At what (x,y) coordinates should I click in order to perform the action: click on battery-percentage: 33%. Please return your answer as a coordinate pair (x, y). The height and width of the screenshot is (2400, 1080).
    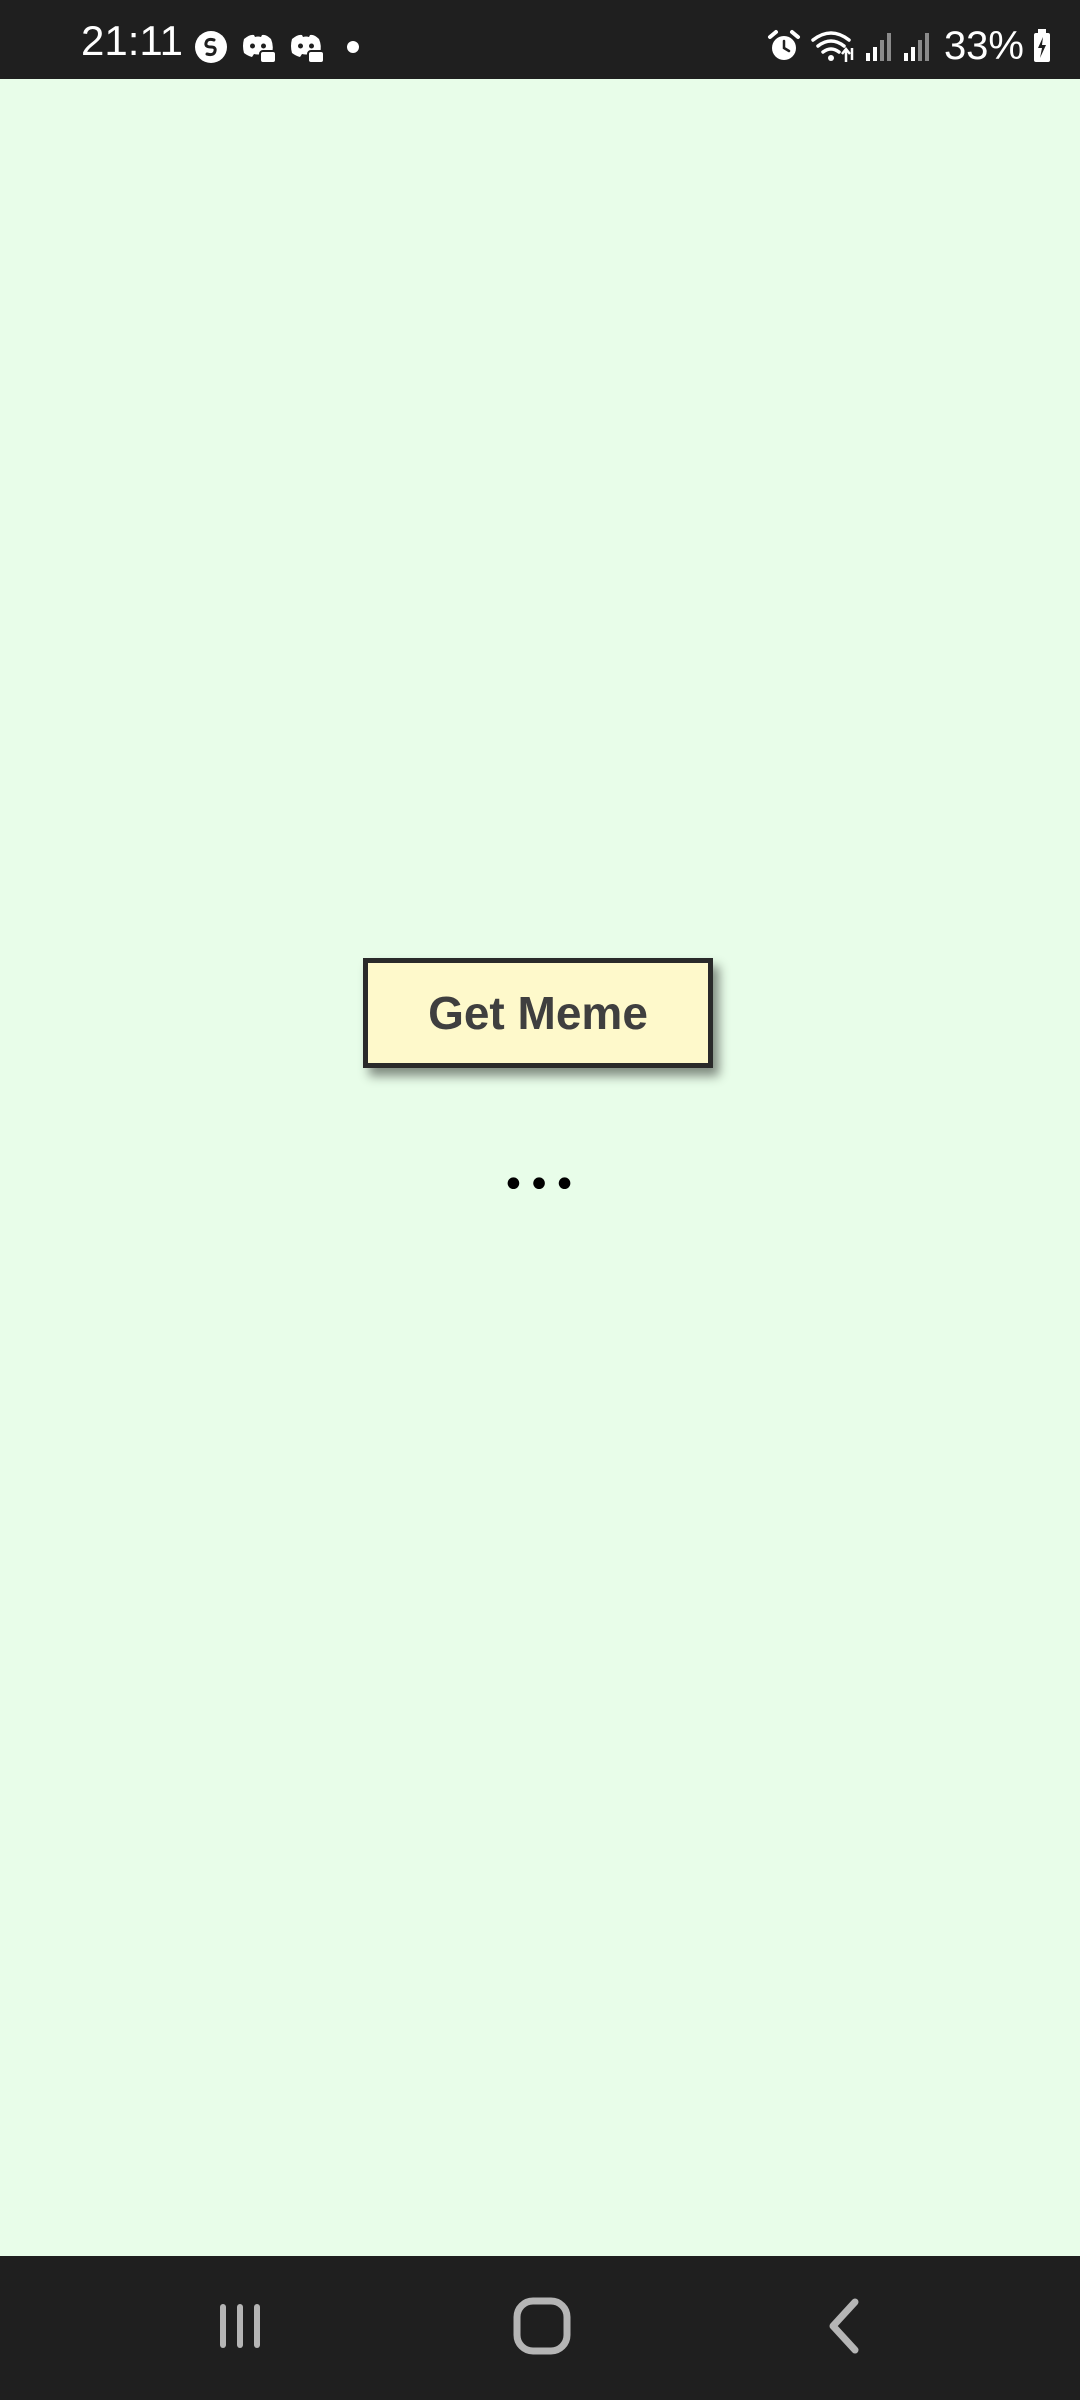
    Looking at the image, I should click on (983, 46).